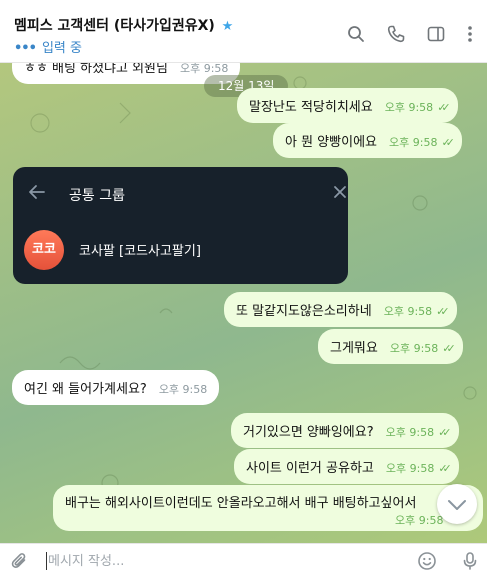 This screenshot has width=487, height=577. I want to click on scroll-down-button, so click(457, 504).